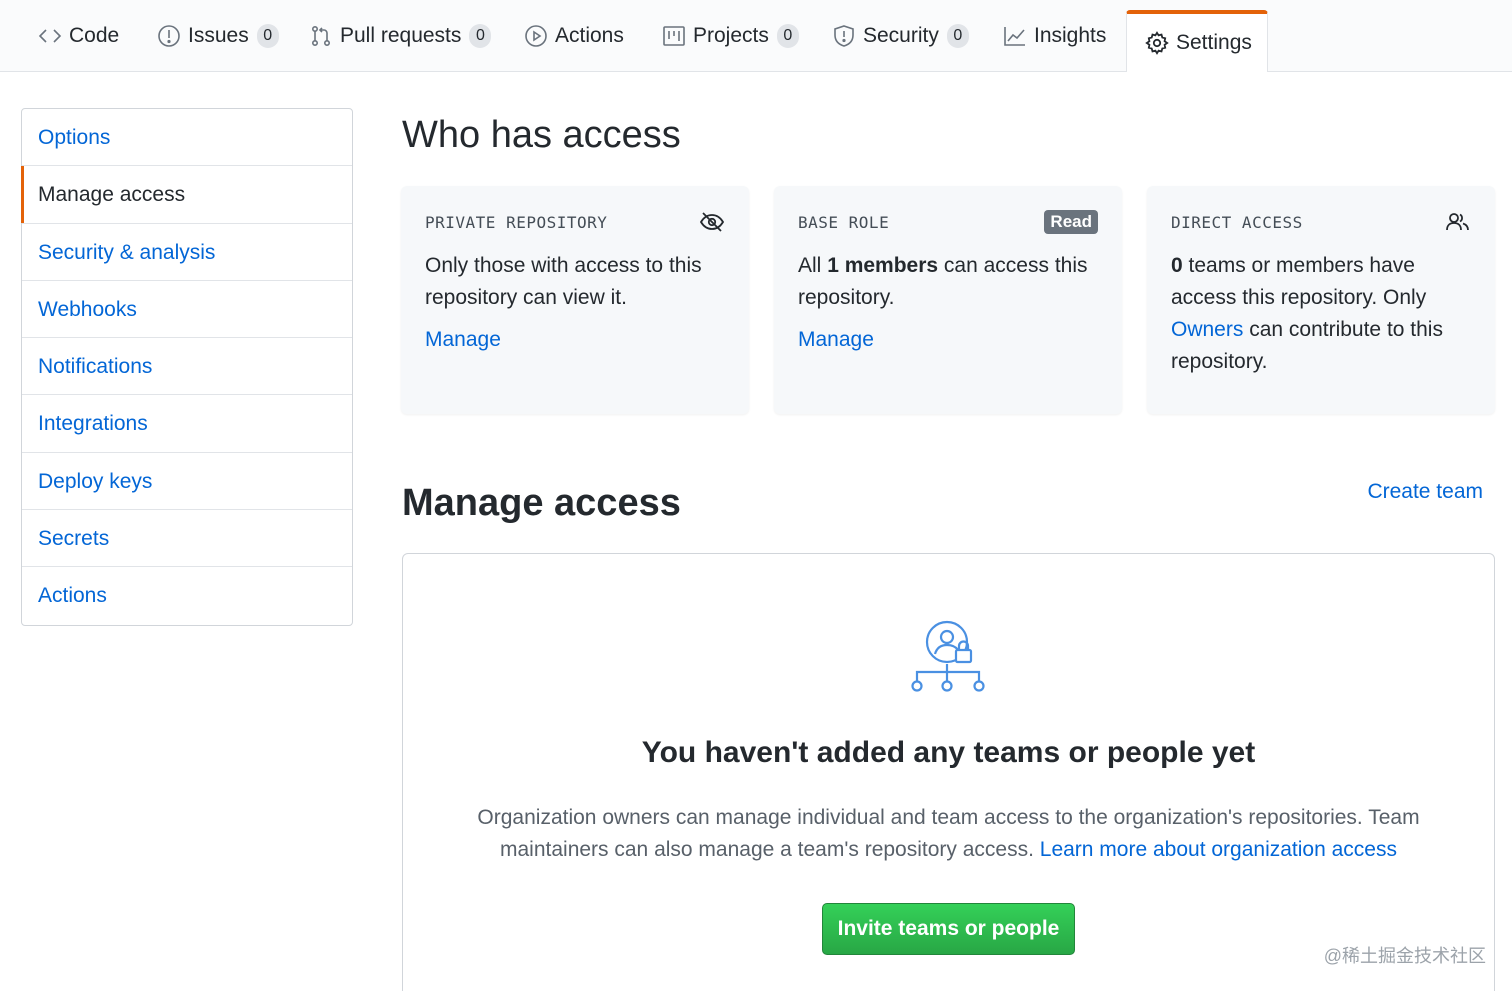 Image resolution: width=1512 pixels, height=991 pixels. What do you see at coordinates (949, 660) in the screenshot?
I see `team-lock-icon` at bounding box center [949, 660].